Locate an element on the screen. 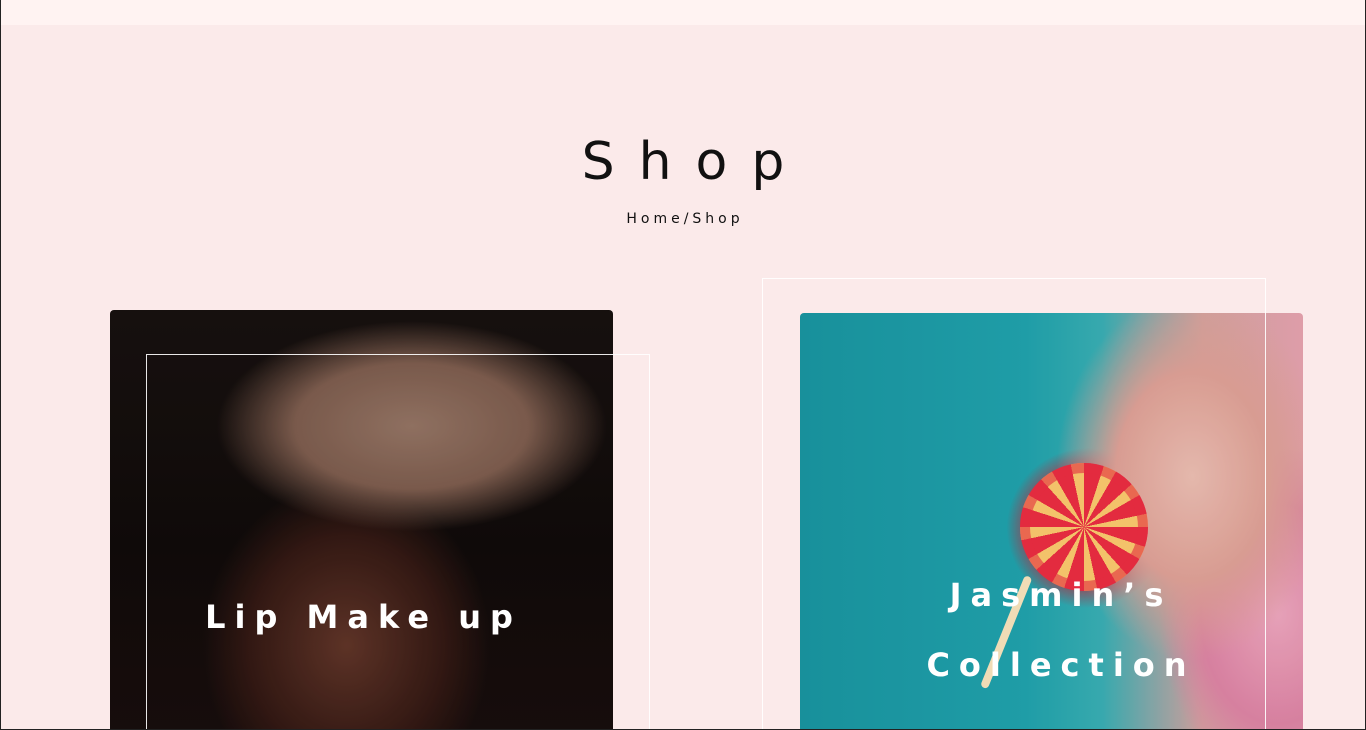 This screenshot has width=1366, height=730. lip-makeup-title: Lip Make up is located at coordinates (363, 617).